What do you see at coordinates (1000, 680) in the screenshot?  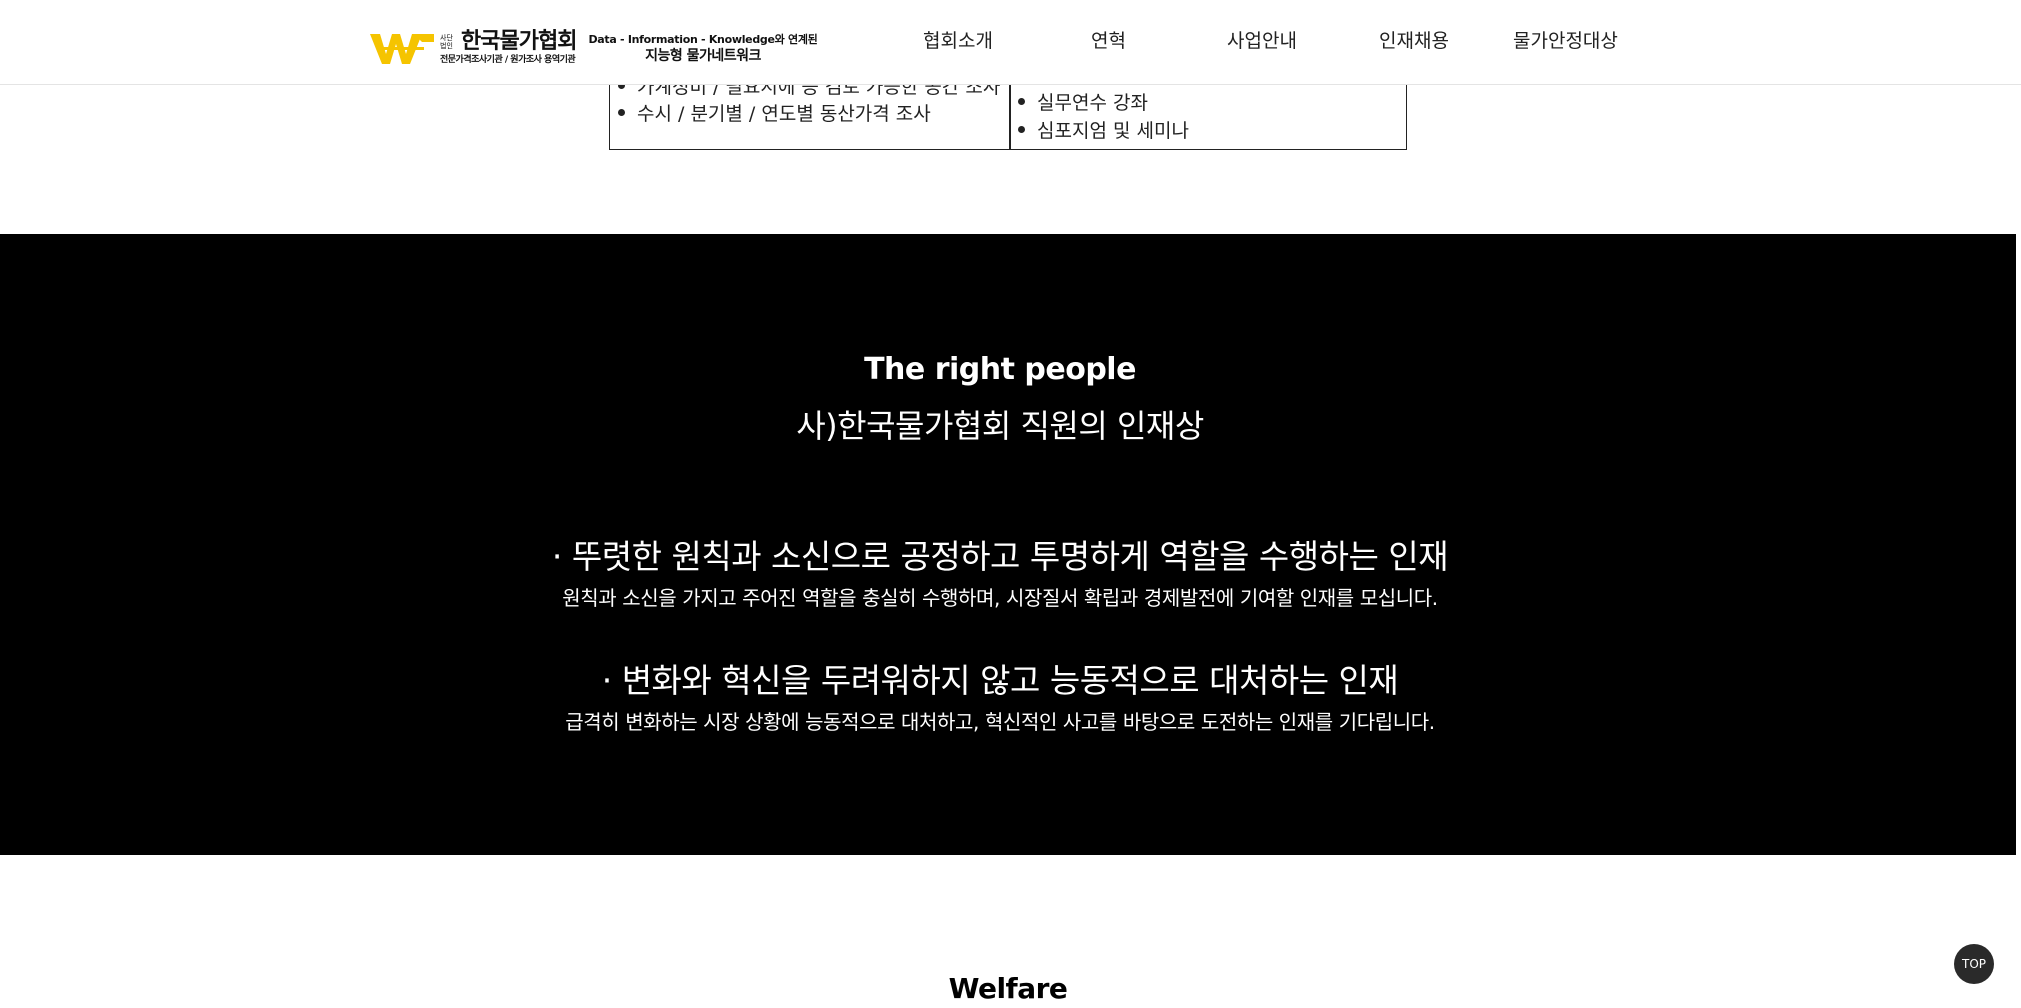 I see `value-heading: · 변화와 혁신을 두려워하지 않고 능동적으로 대처하는 인재` at bounding box center [1000, 680].